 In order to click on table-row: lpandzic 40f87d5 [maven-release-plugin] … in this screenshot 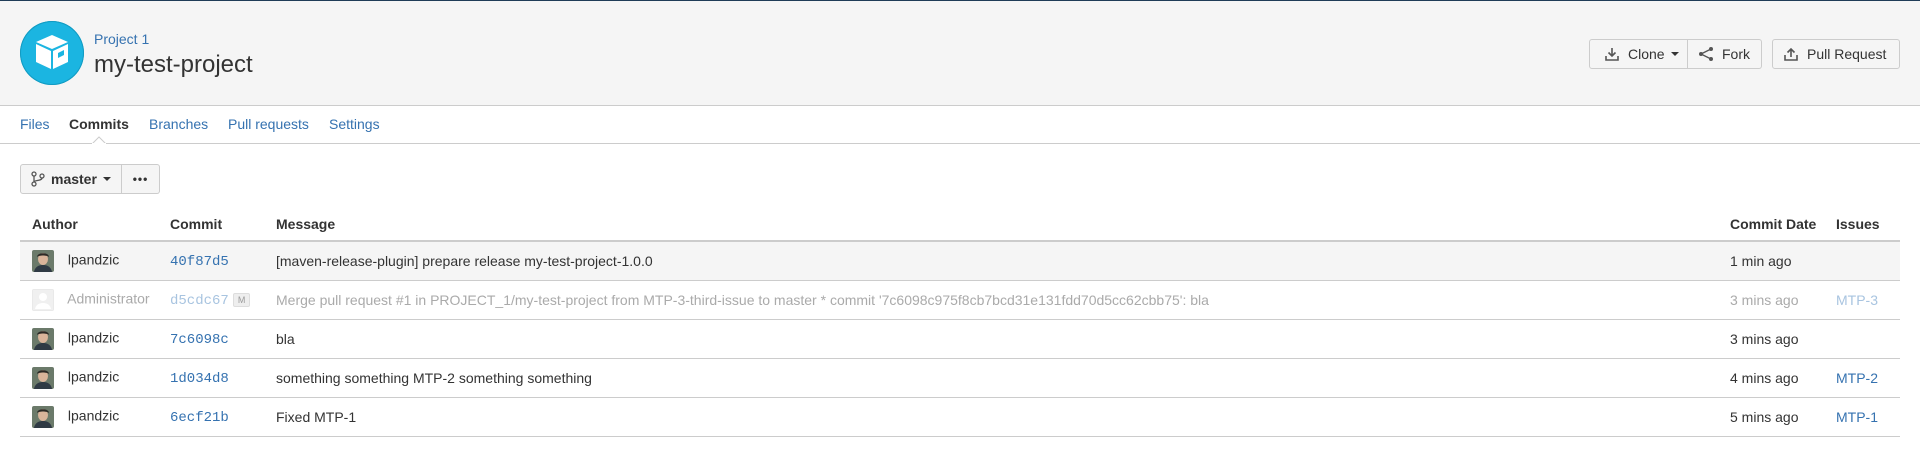, I will do `click(960, 261)`.